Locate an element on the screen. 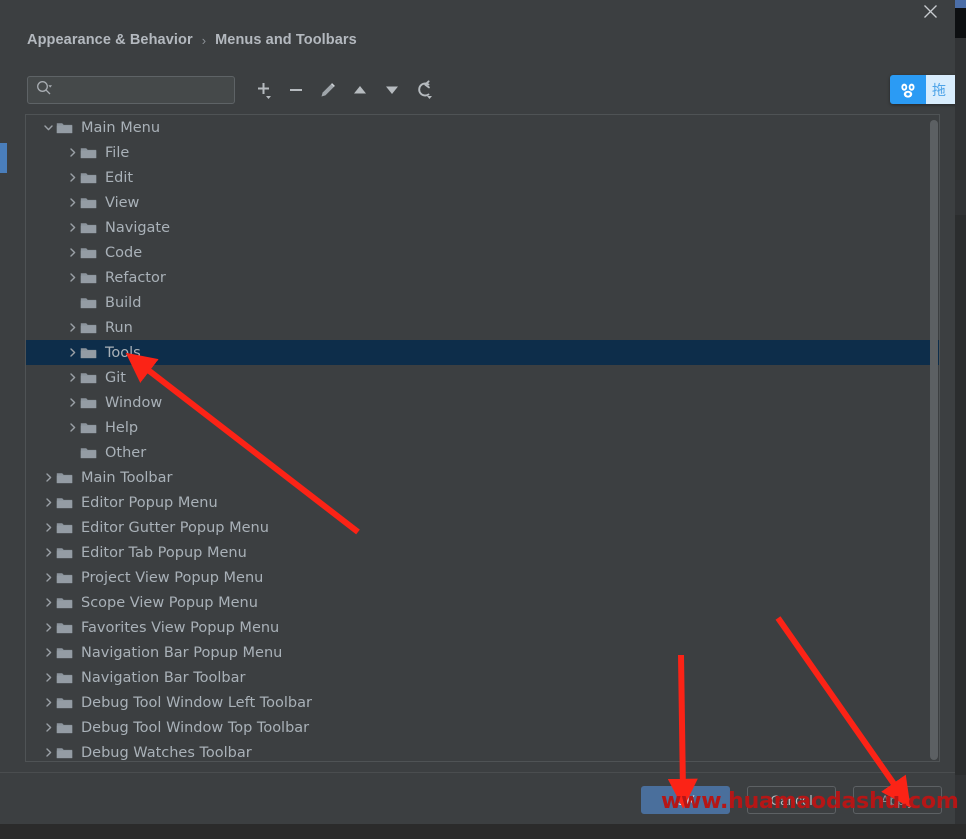  tree-row: Navigate is located at coordinates (482, 227).